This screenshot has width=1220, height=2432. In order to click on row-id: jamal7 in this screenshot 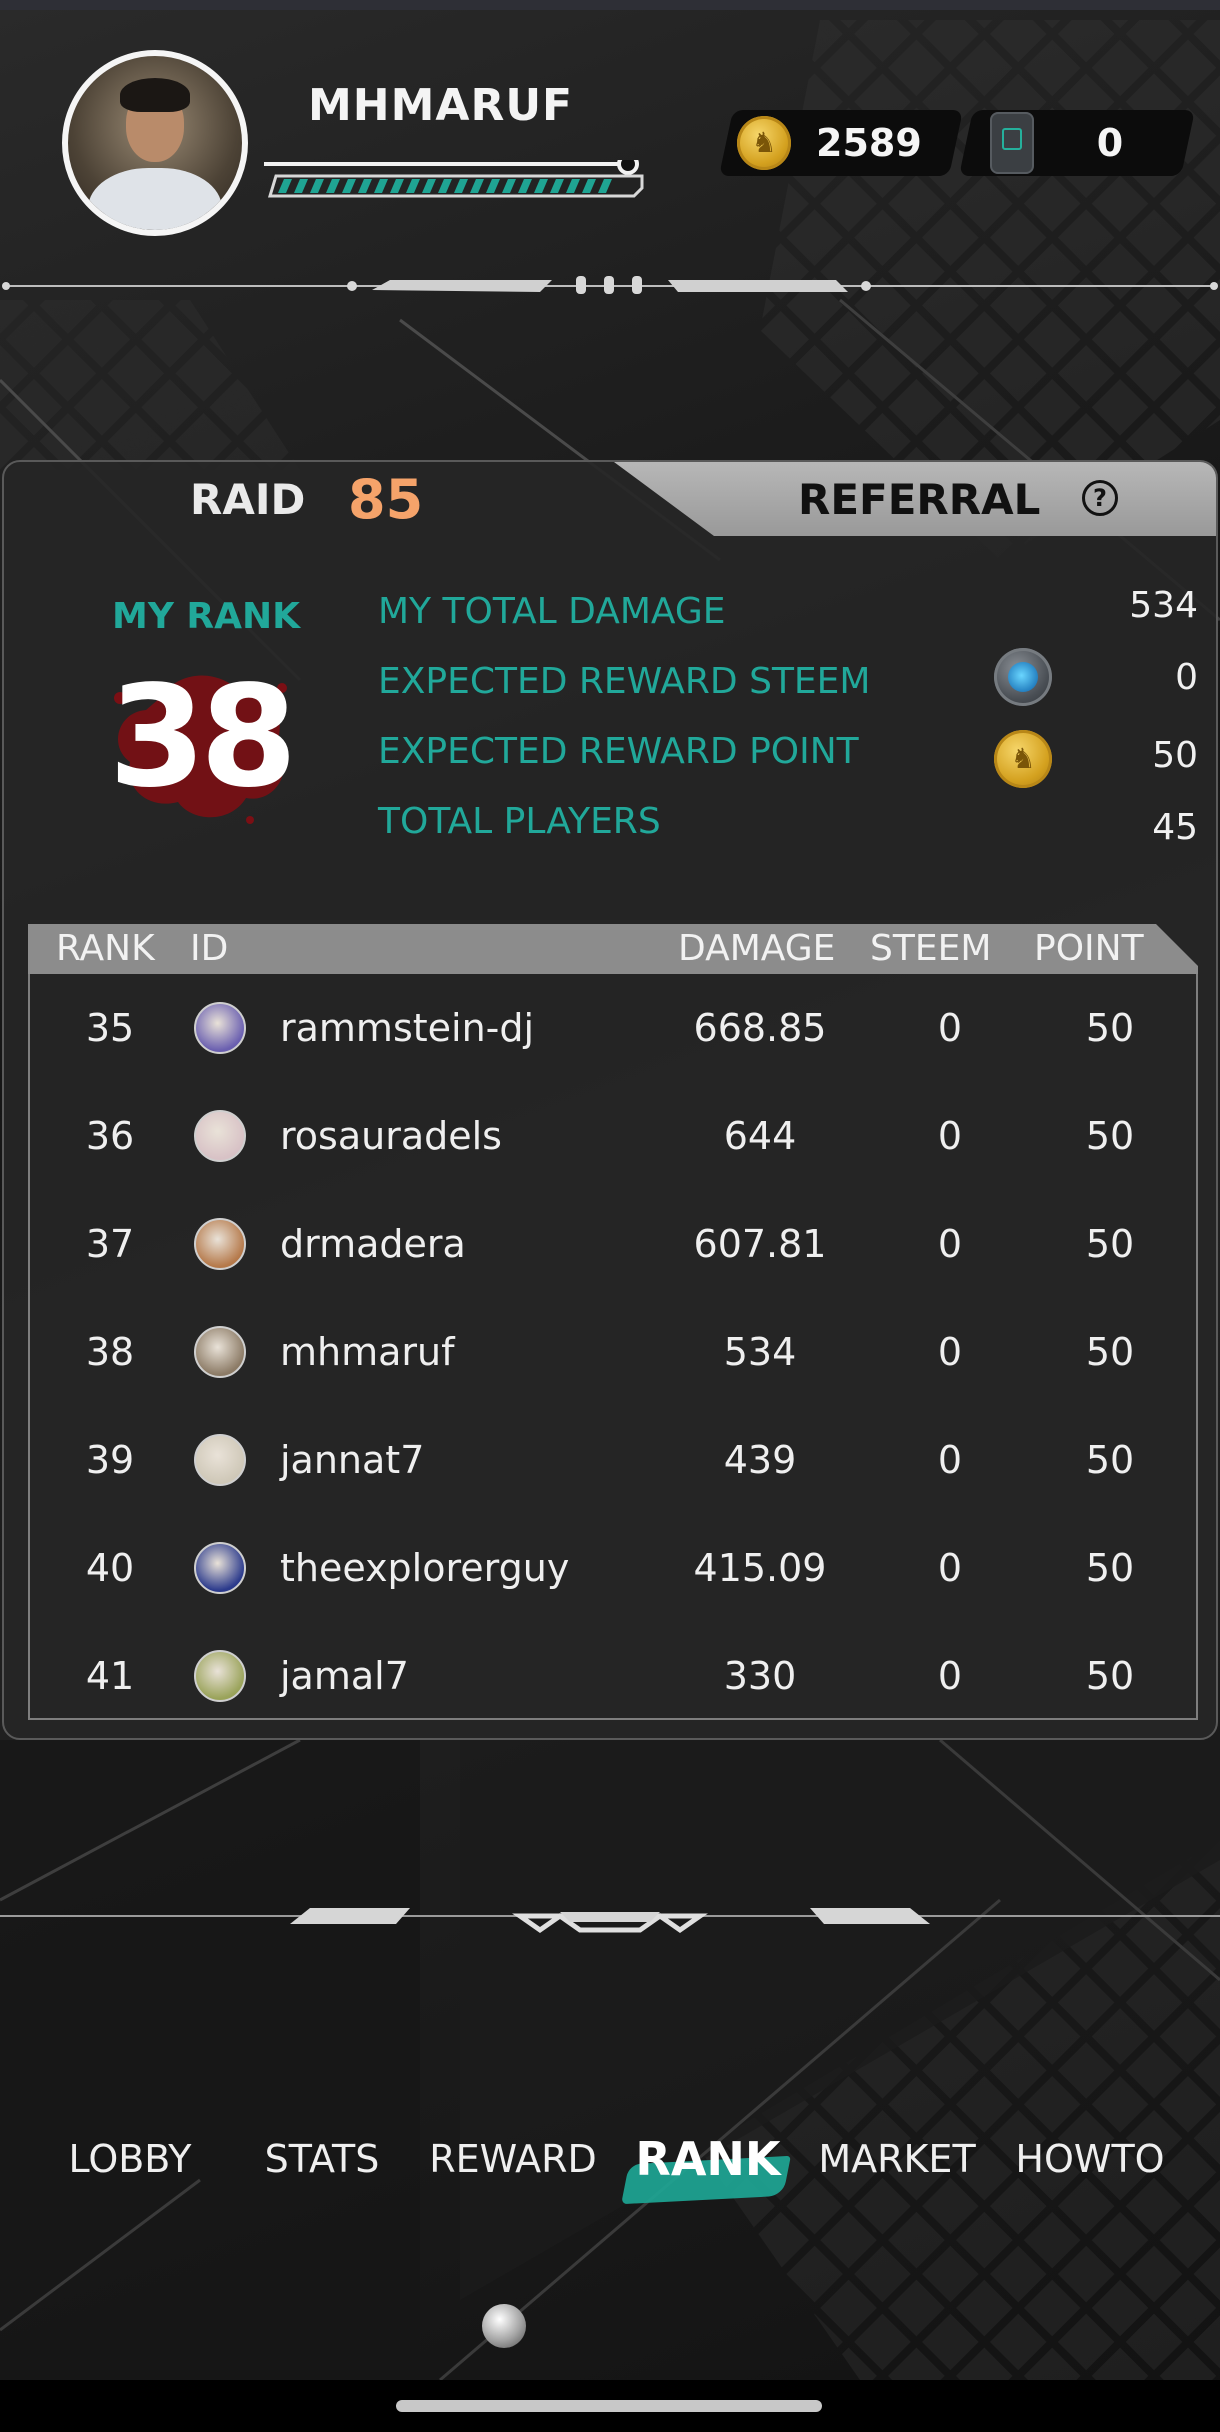, I will do `click(344, 1676)`.